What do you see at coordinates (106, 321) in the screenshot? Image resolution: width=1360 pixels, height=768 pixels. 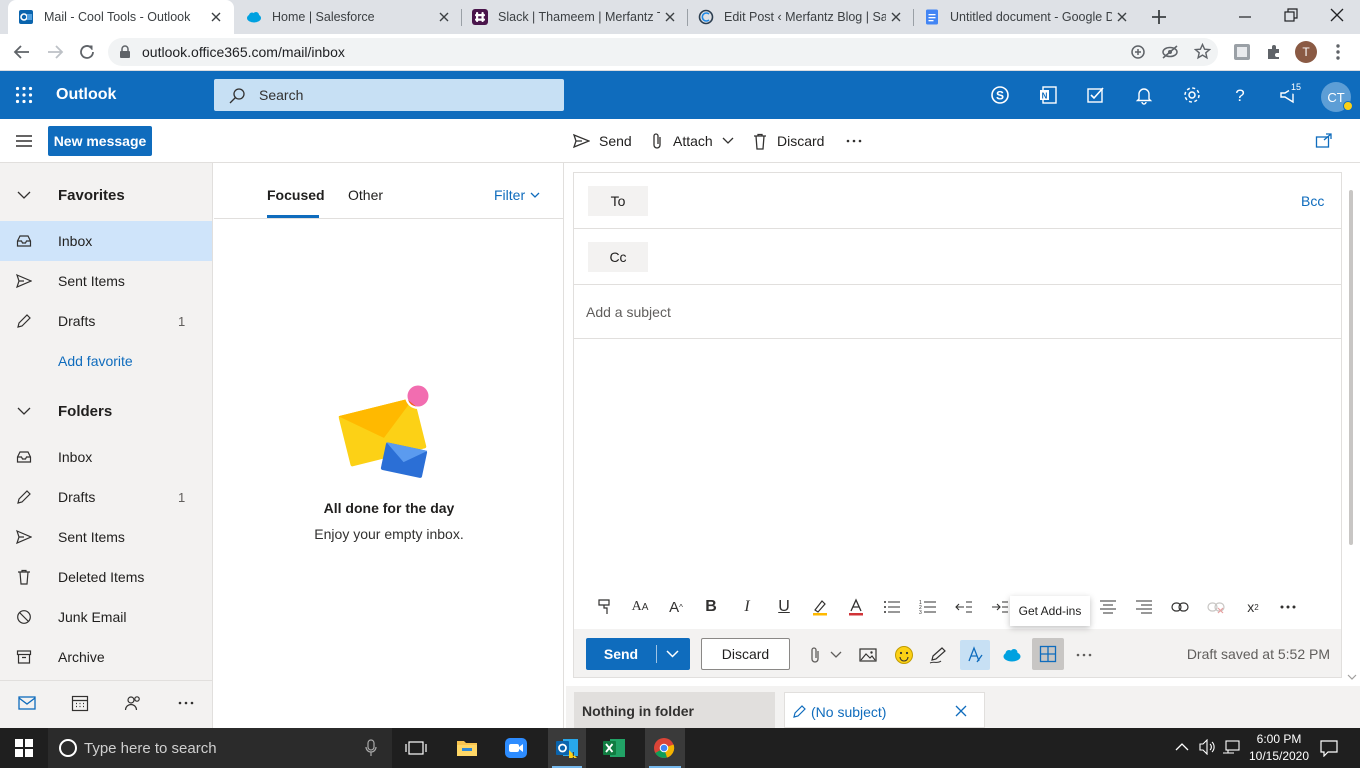 I see `nav-favorite-drafts: Drafts 1` at bounding box center [106, 321].